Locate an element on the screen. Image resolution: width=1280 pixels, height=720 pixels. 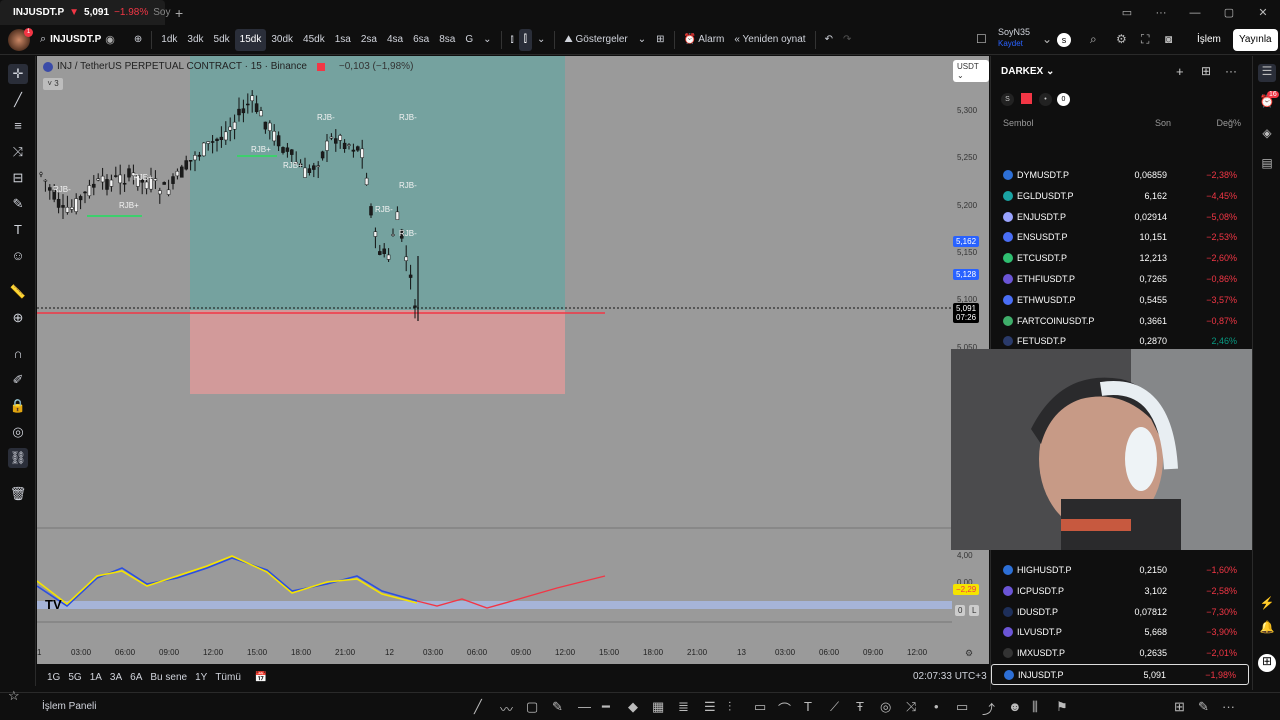
interval-6sa: 6sa is located at coordinates (421, 40).